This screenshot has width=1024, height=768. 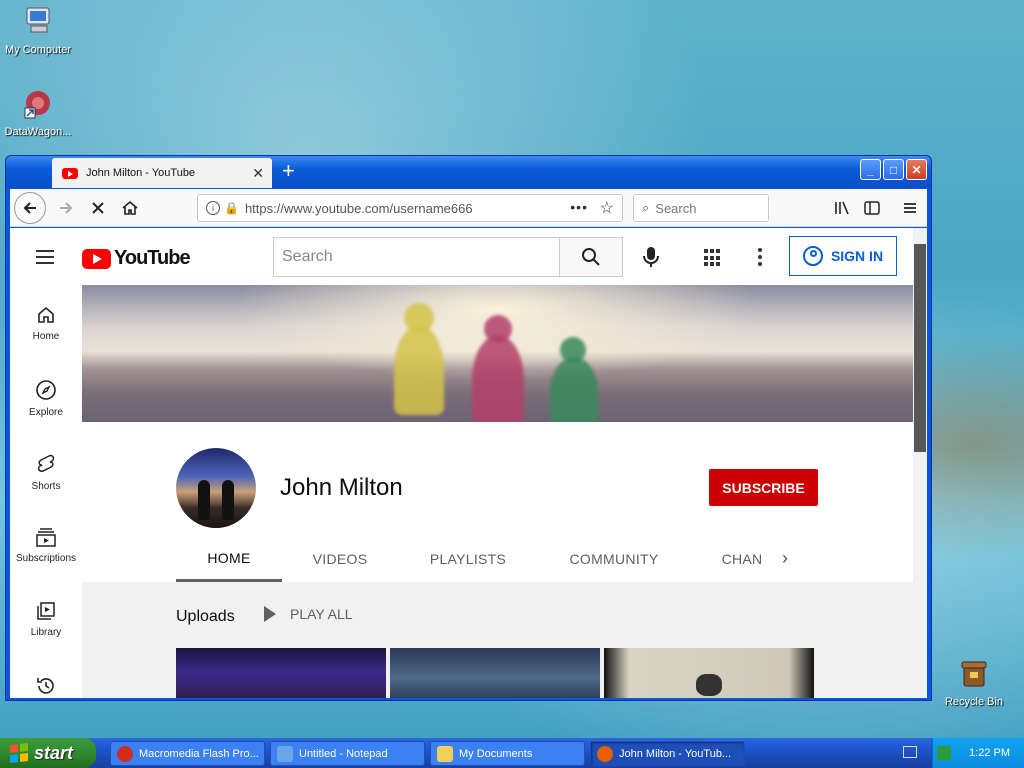 I want to click on back-arrow-icon, so click(x=29, y=208).